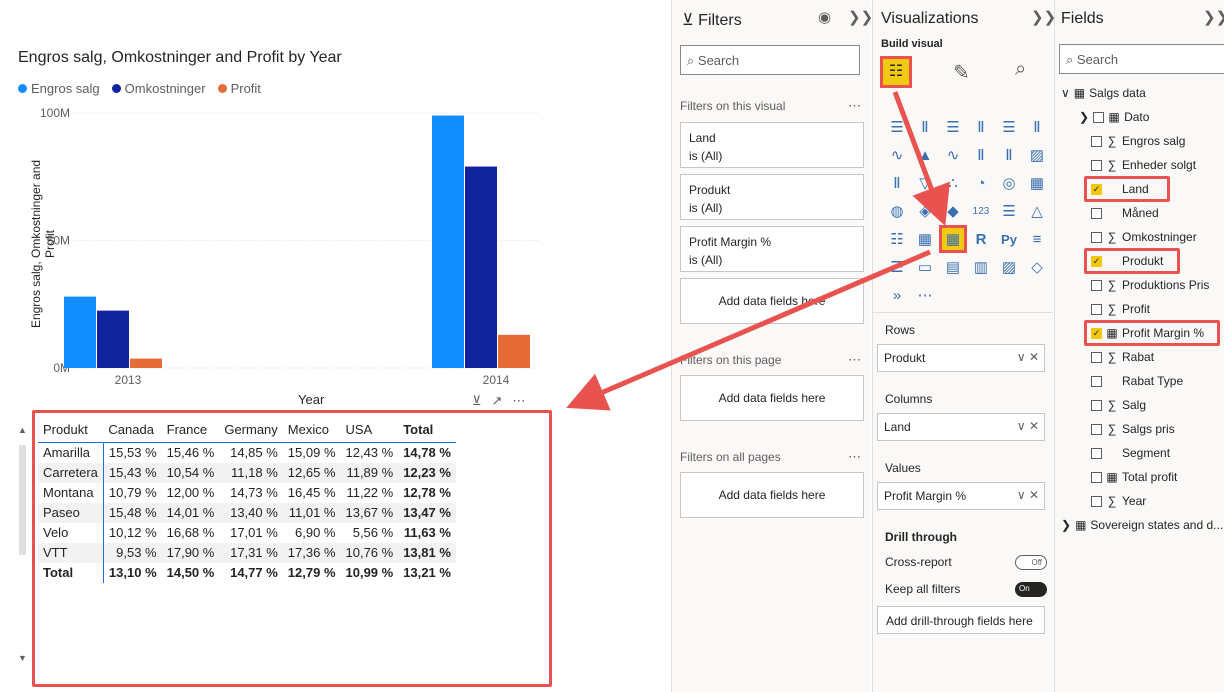 The height and width of the screenshot is (692, 1224). What do you see at coordinates (770, 60) in the screenshot?
I see `filters-search-input: ⌕ Search` at bounding box center [770, 60].